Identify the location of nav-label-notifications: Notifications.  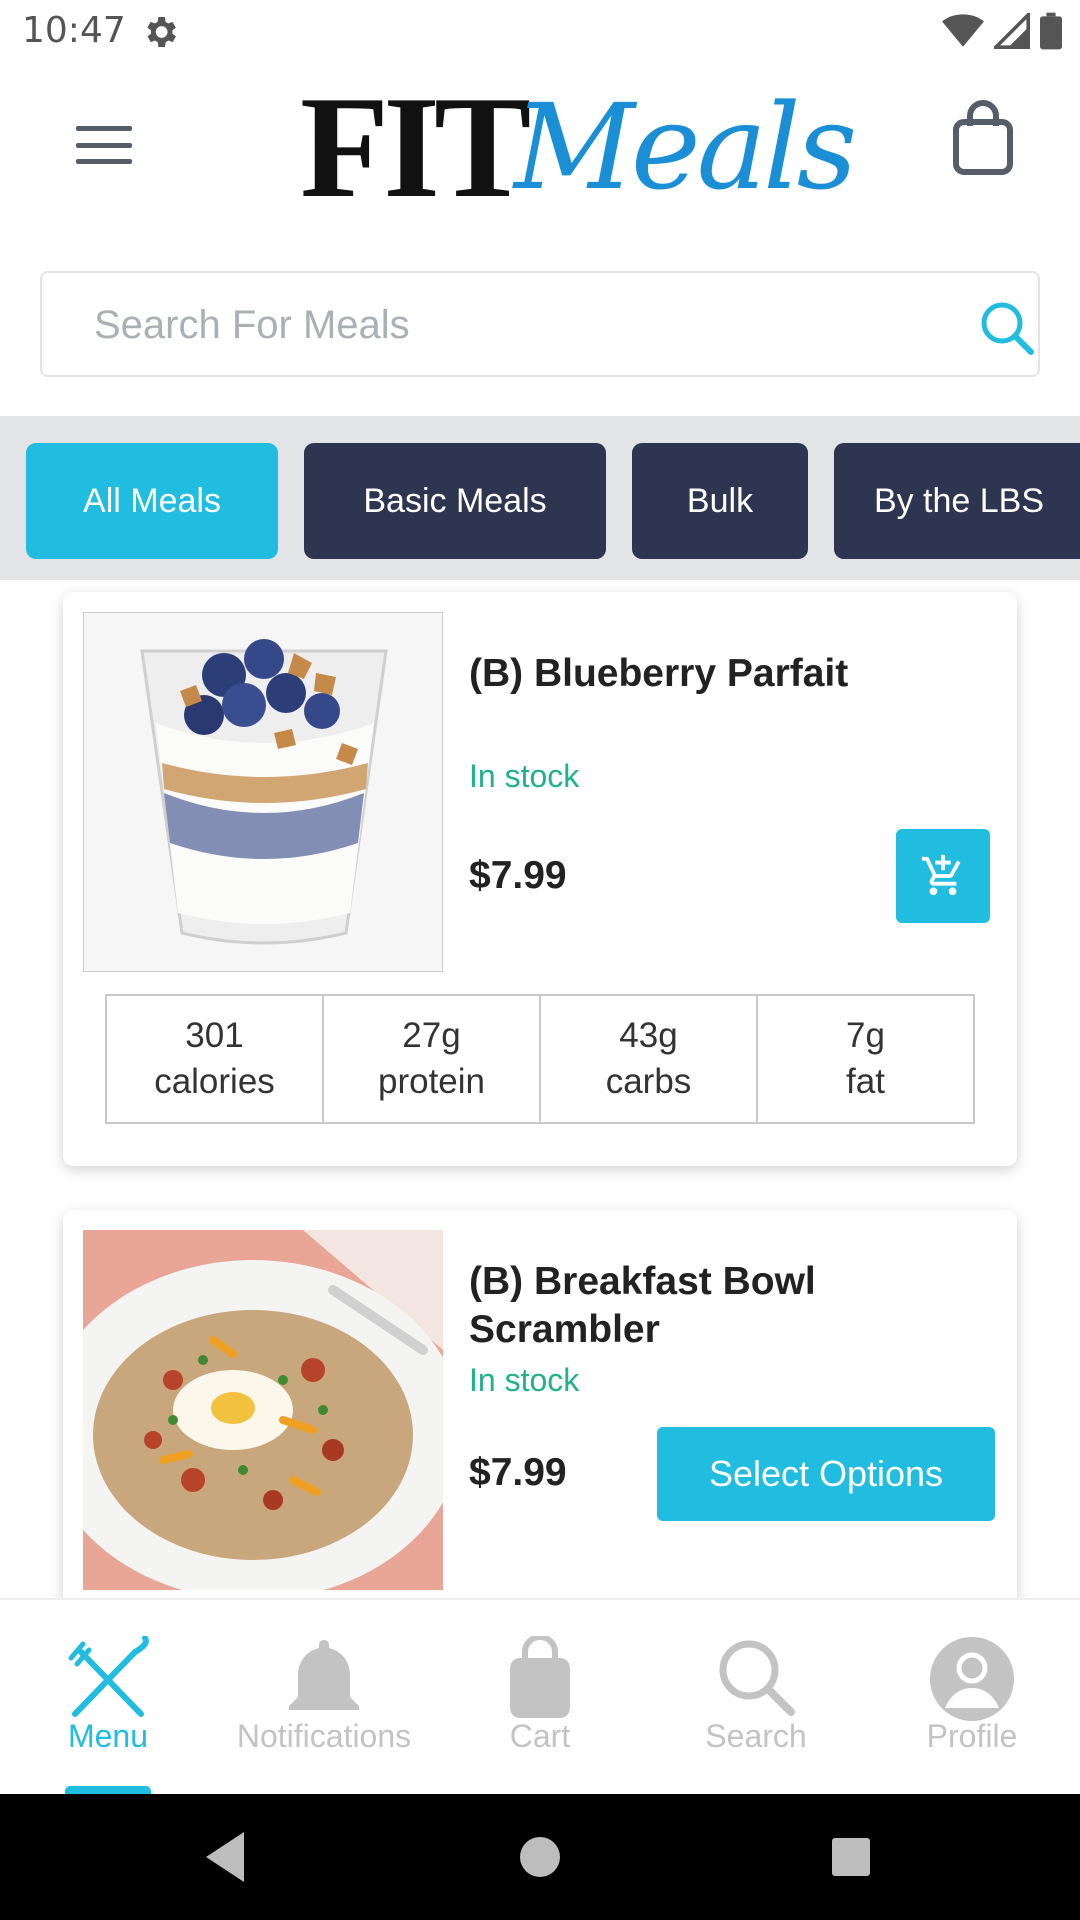
(324, 1736).